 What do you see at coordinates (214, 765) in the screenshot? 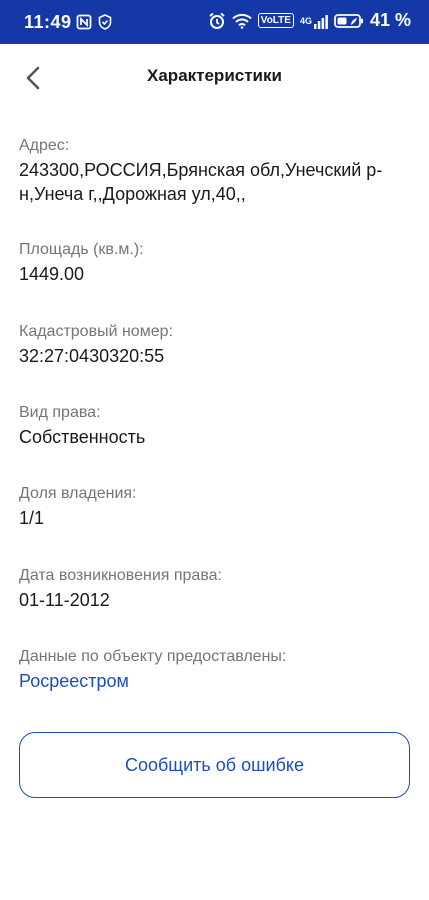
I see `report-error-button: Сообщить об ошибке` at bounding box center [214, 765].